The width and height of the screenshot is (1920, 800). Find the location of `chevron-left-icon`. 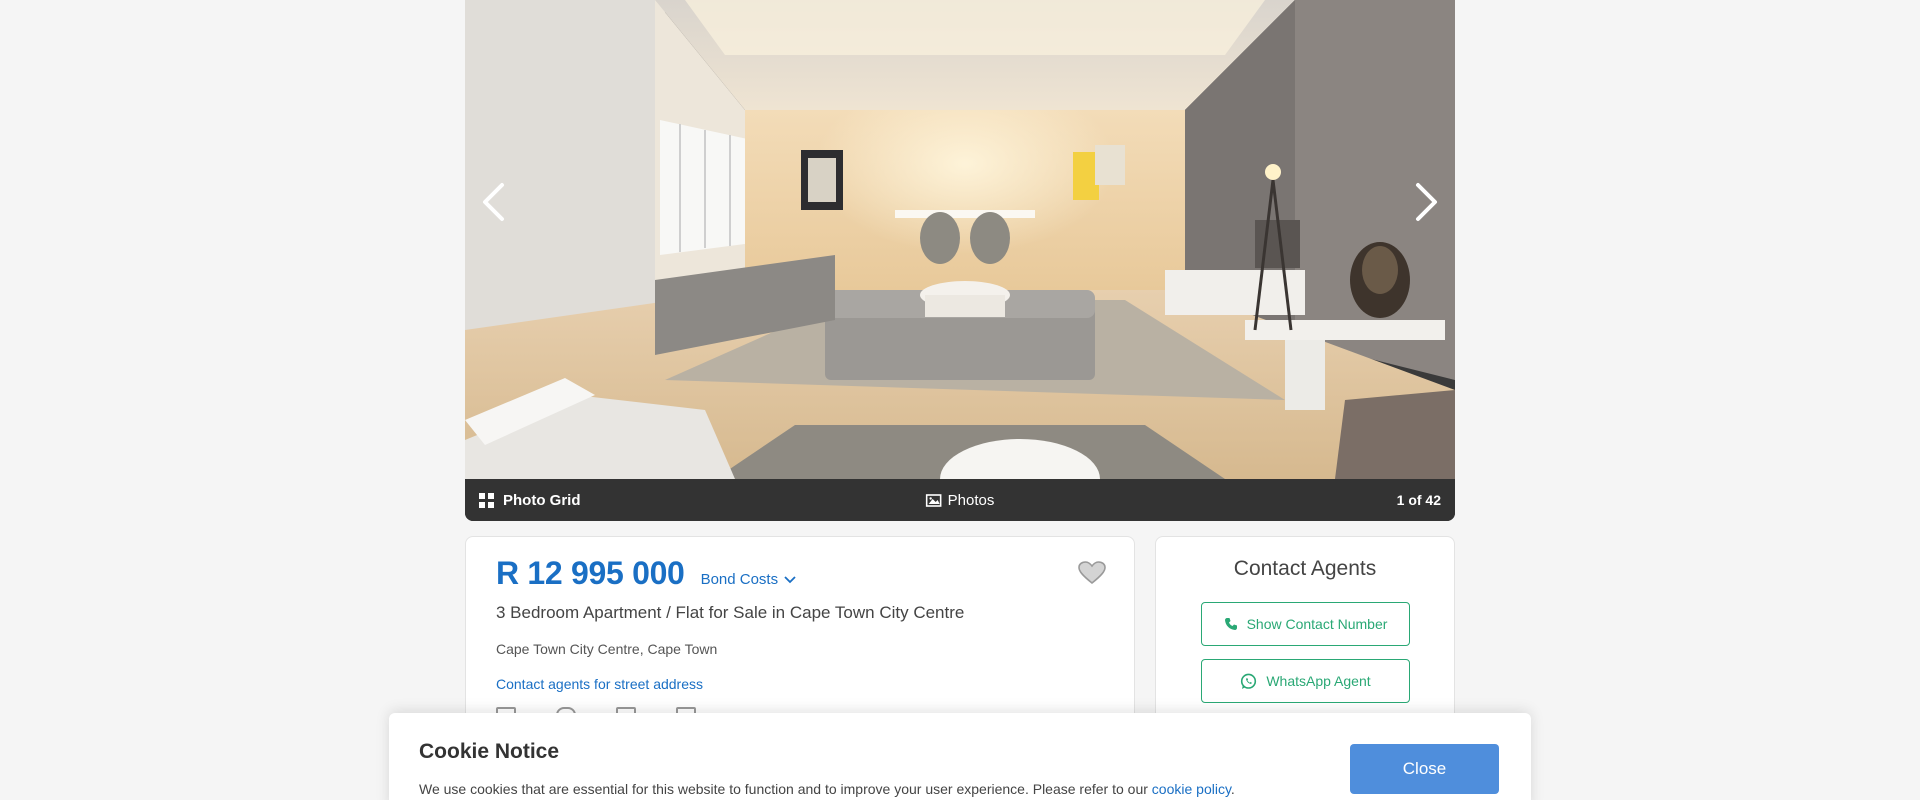

chevron-left-icon is located at coordinates (493, 202).